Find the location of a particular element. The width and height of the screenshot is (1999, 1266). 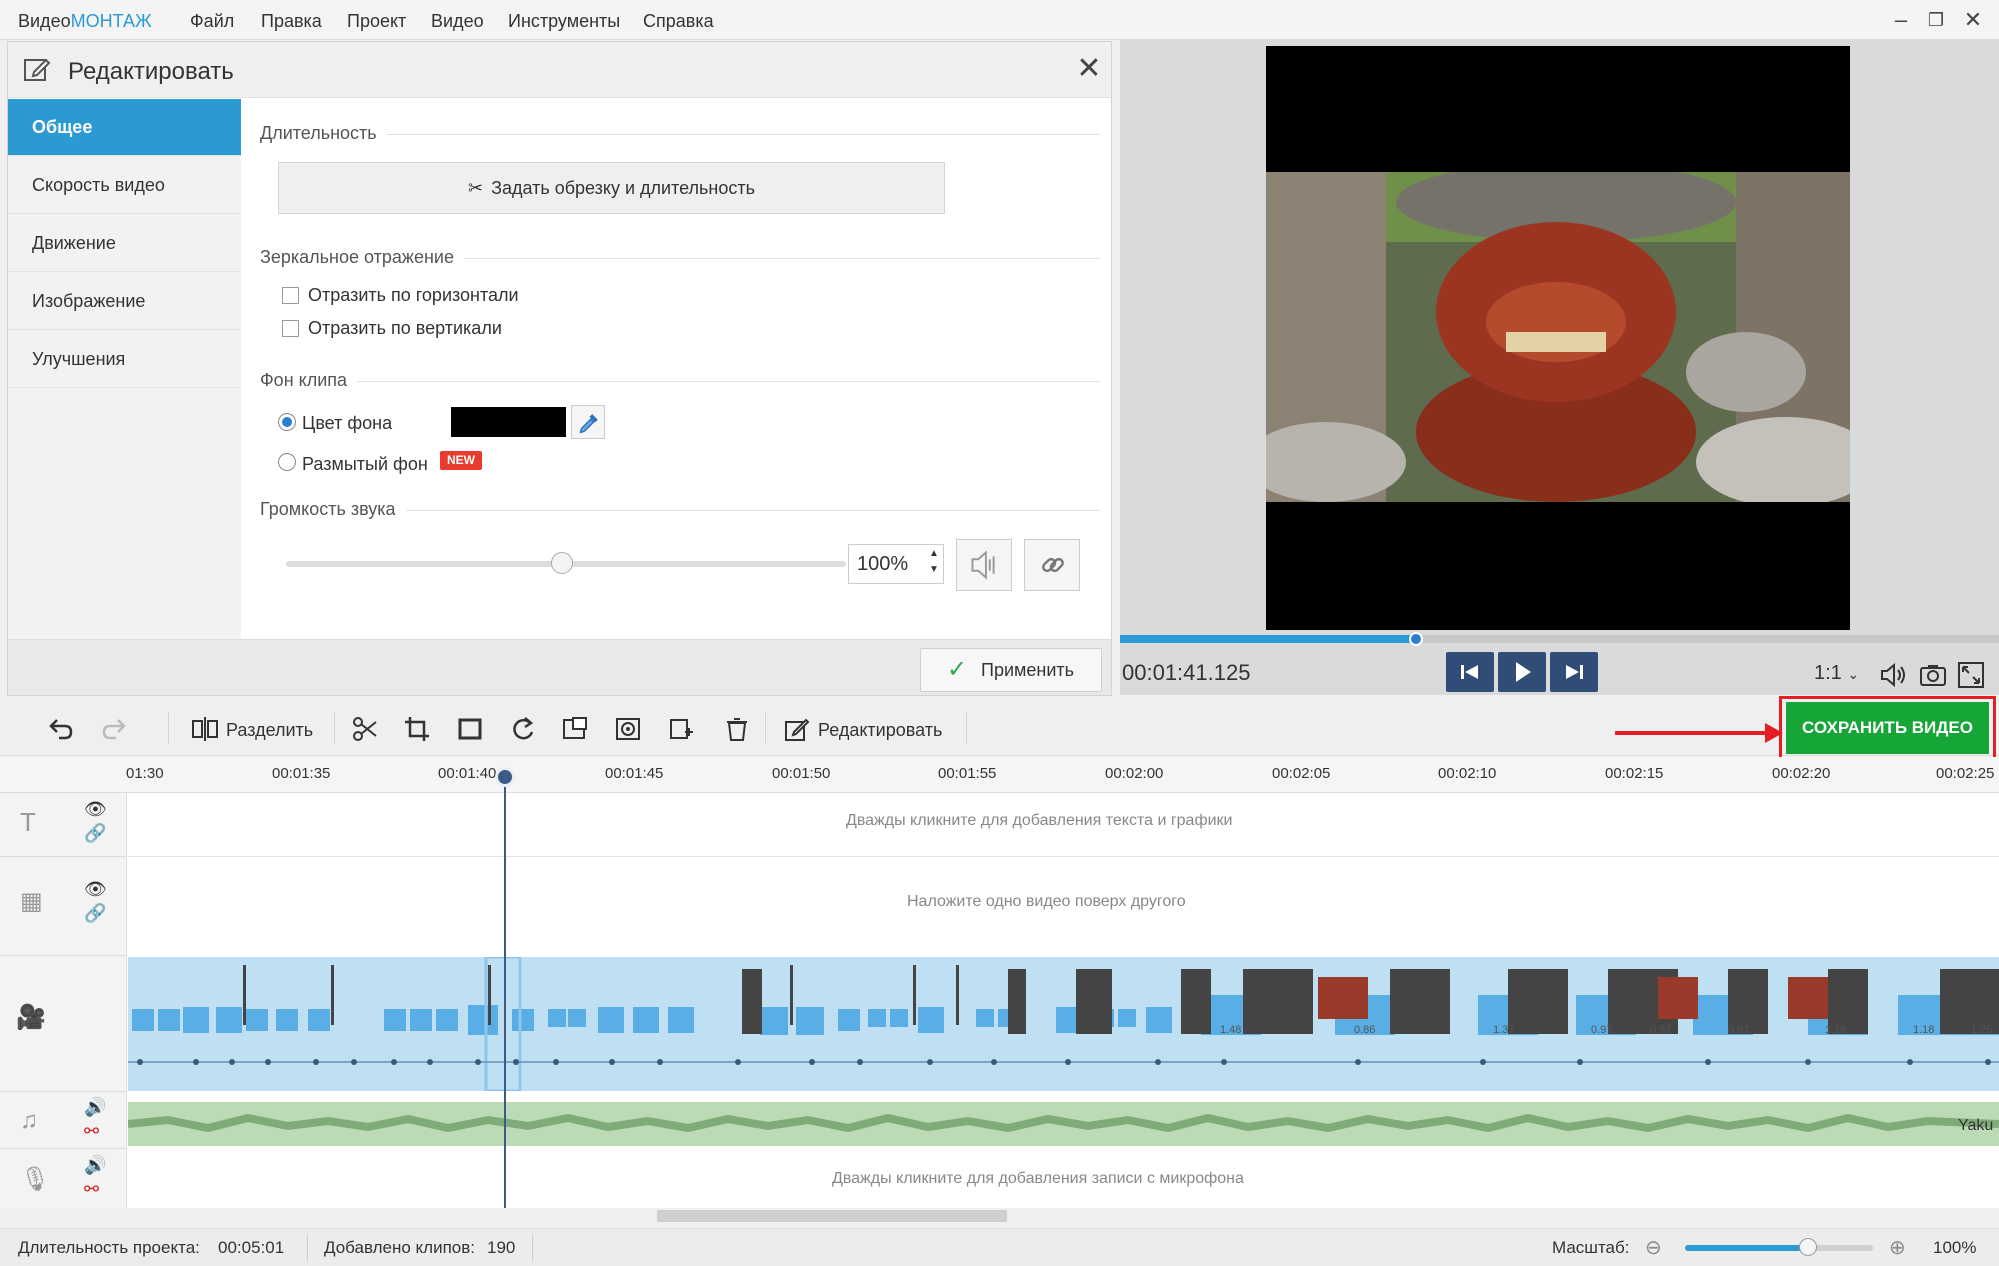

apply-button: ✓ Применить is located at coordinates (1011, 670).